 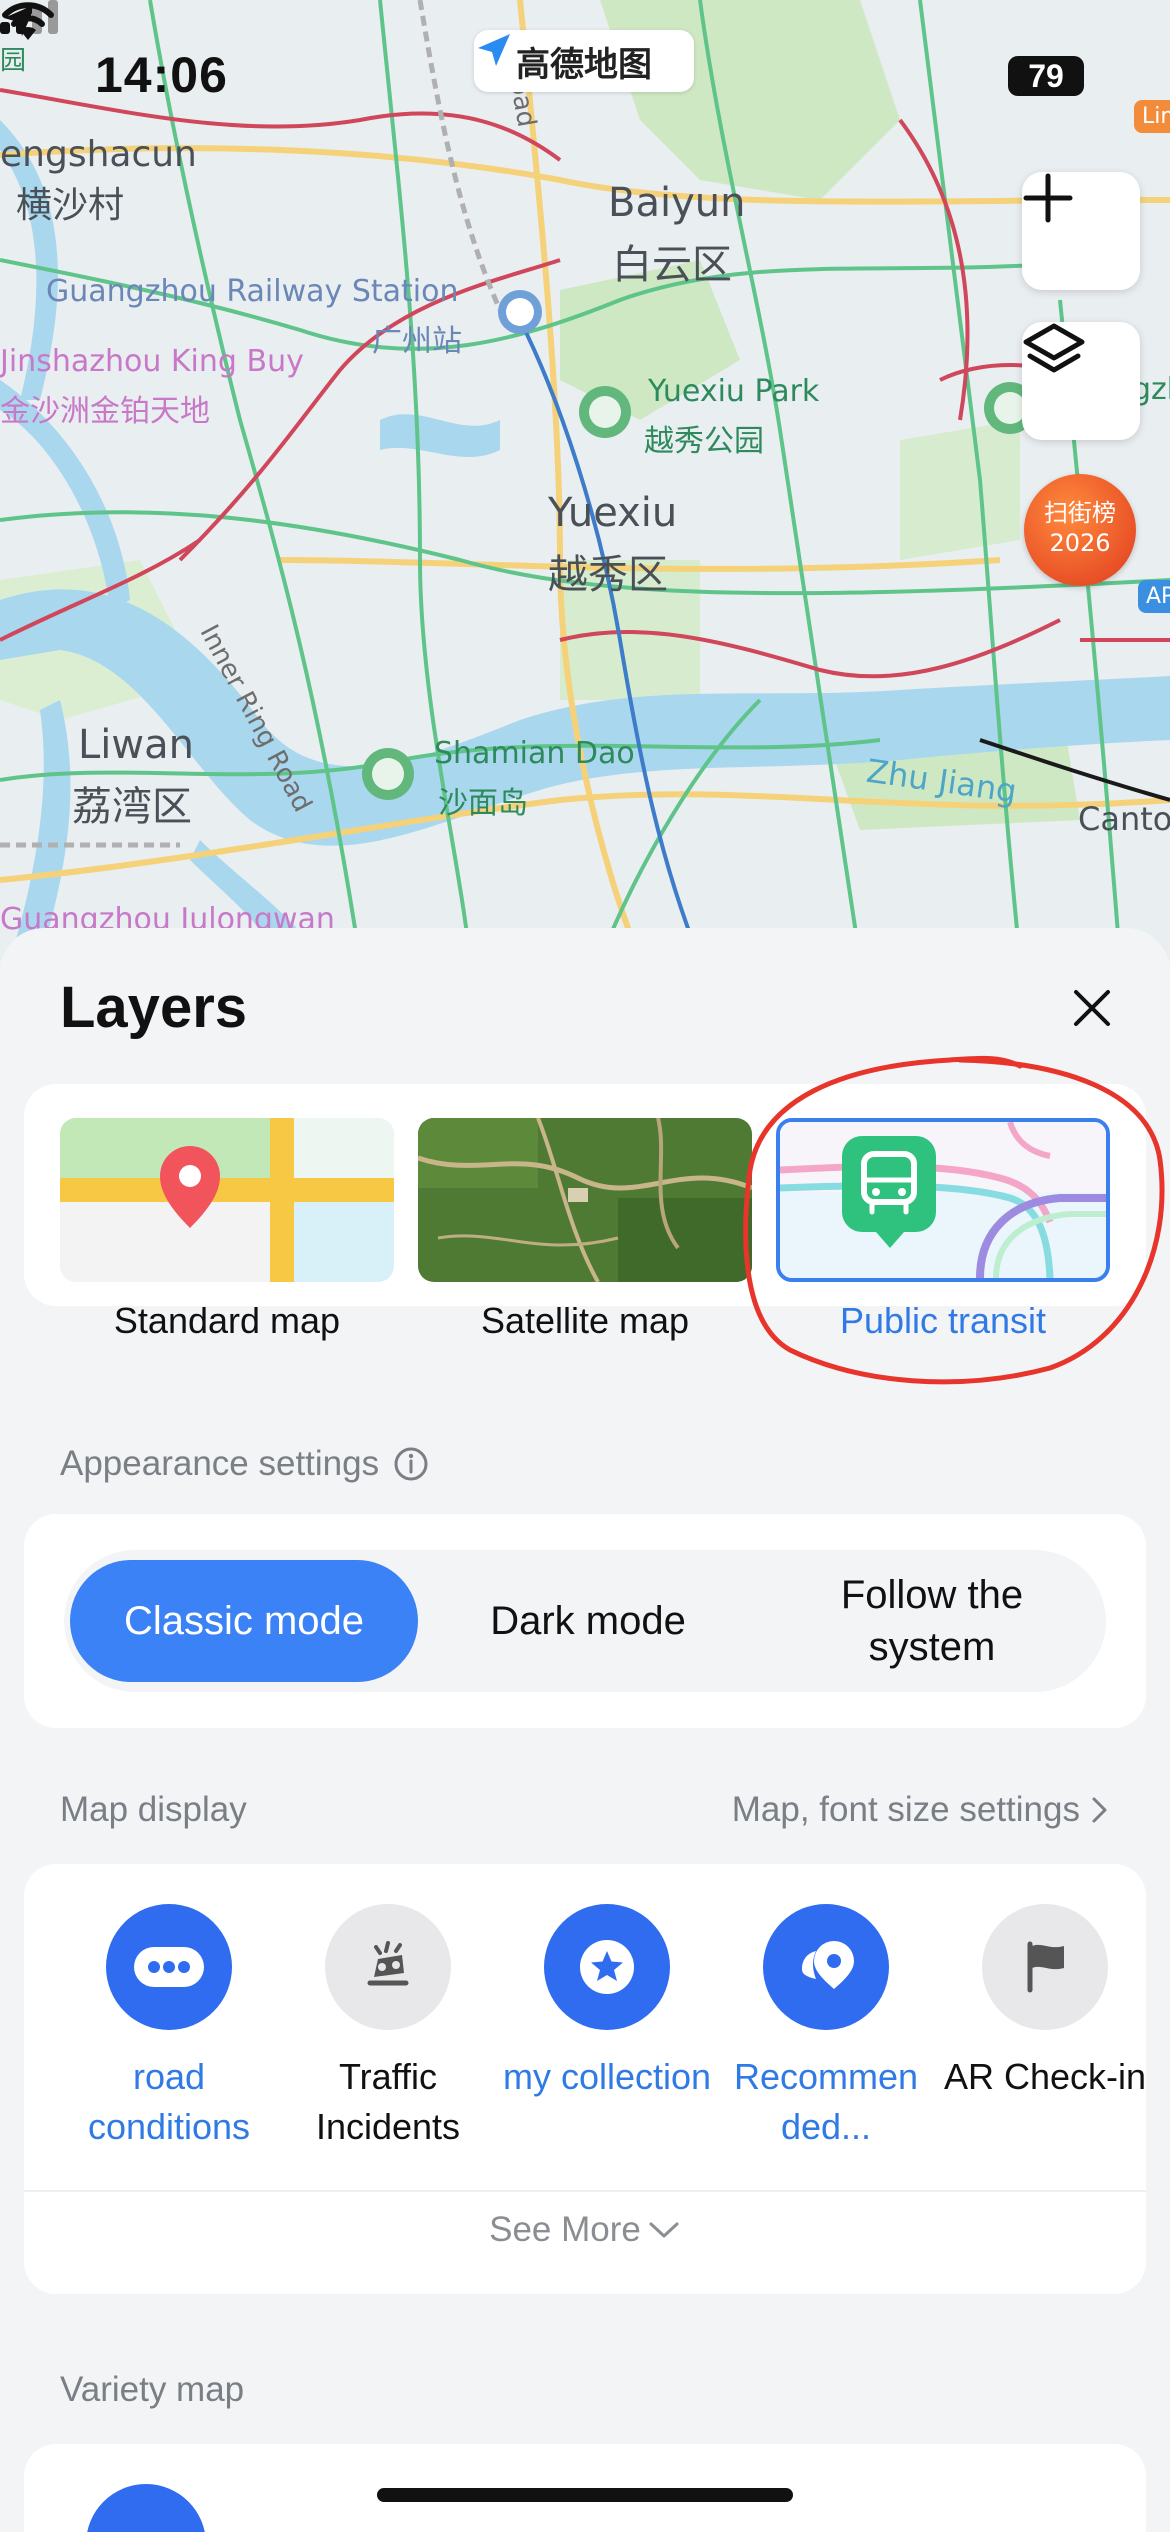 I want to click on my-collection-label: my collection, so click(x=607, y=2076).